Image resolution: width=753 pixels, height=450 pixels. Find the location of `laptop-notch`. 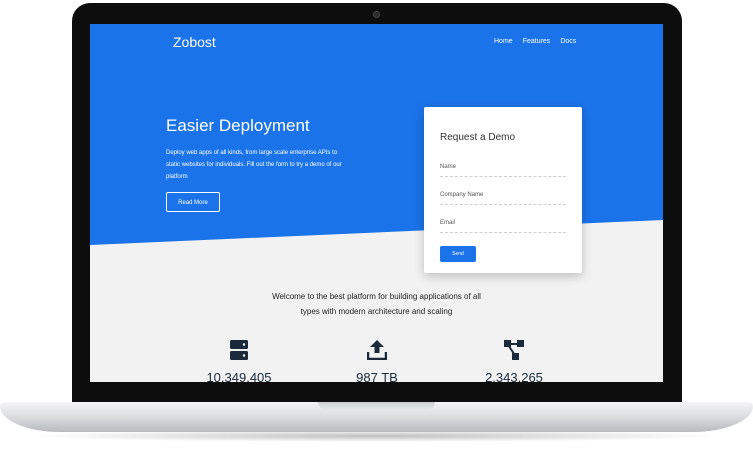

laptop-notch is located at coordinates (376, 406).